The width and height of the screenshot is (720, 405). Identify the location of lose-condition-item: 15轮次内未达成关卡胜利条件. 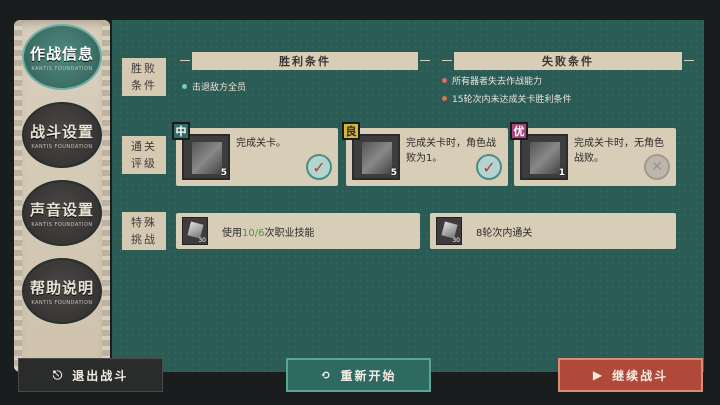
(506, 98).